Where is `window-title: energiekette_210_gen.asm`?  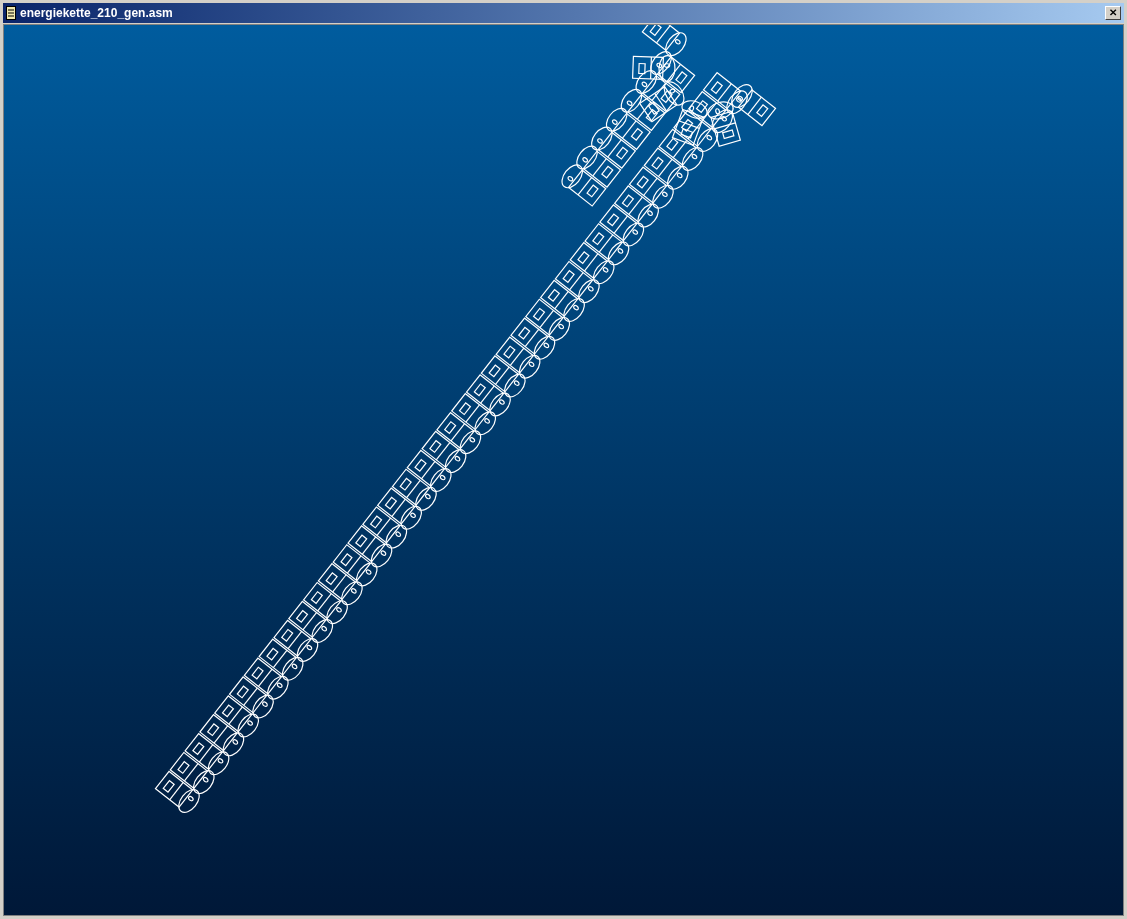
window-title: energiekette_210_gen.asm is located at coordinates (96, 13).